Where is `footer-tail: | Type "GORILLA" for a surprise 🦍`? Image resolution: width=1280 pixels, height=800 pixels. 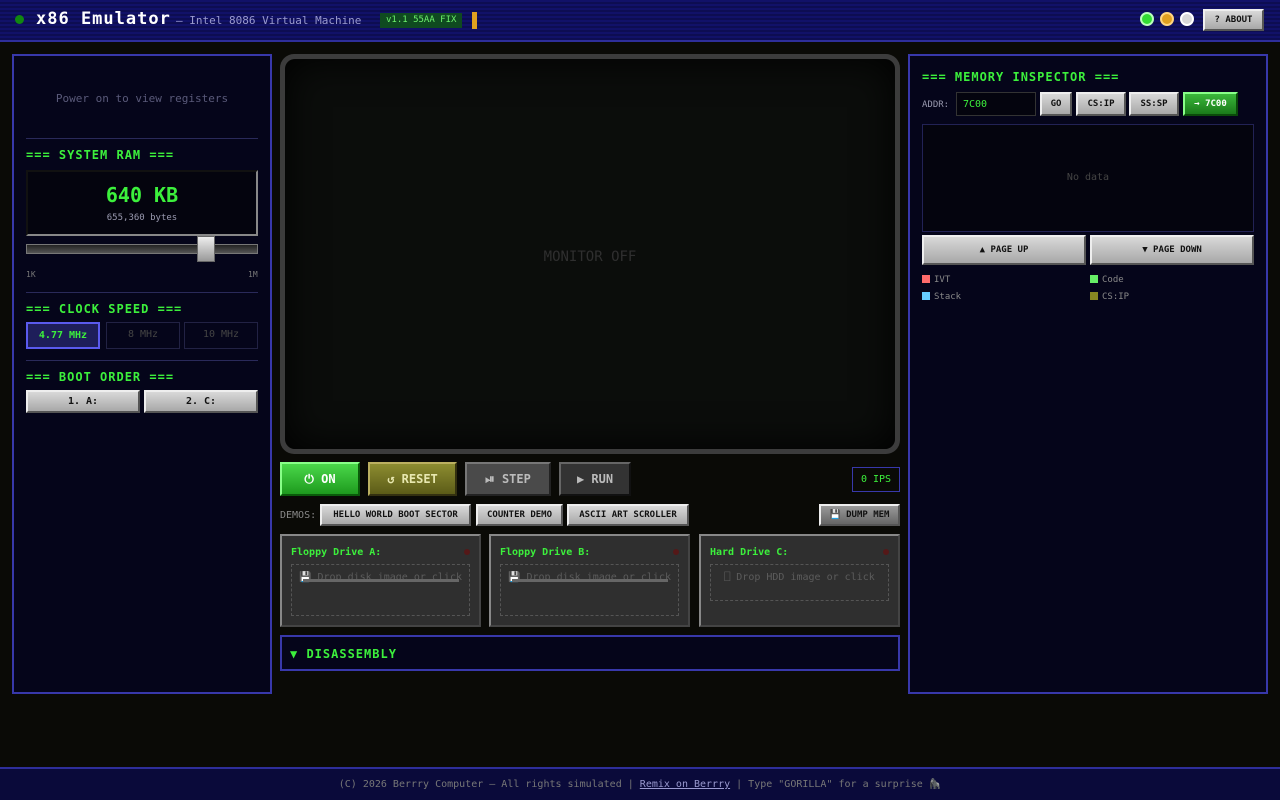
footer-tail: | Type "GORILLA" for a surprise 🦍 is located at coordinates (839, 784).